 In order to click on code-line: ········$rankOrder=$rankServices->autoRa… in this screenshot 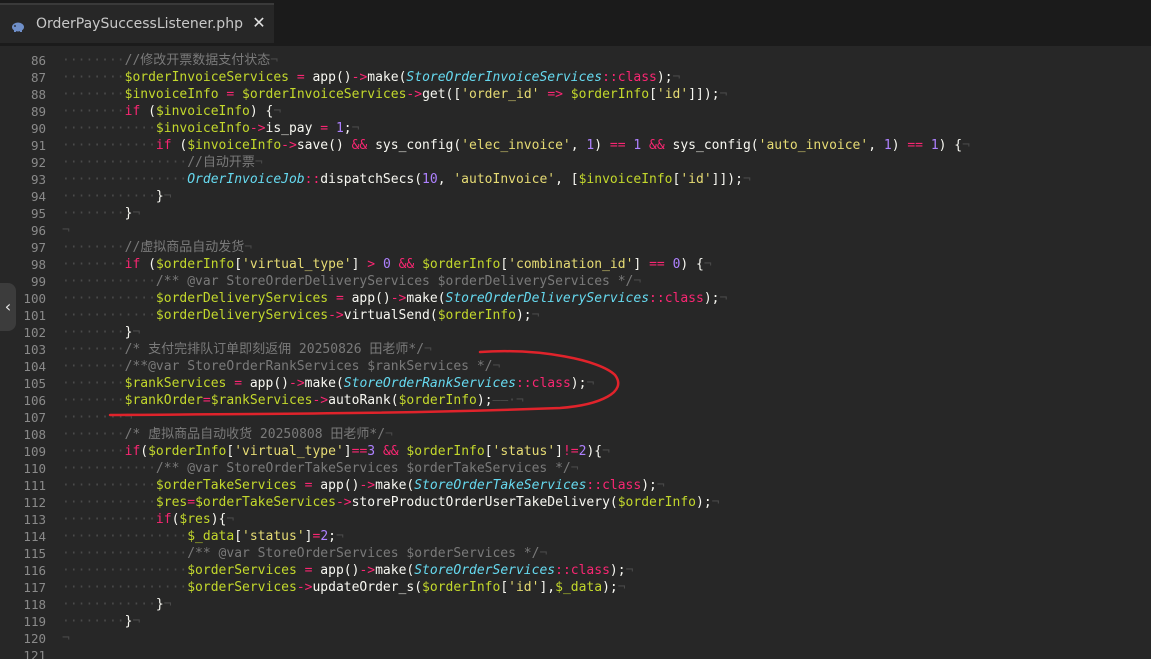, I will do `click(293, 400)`.